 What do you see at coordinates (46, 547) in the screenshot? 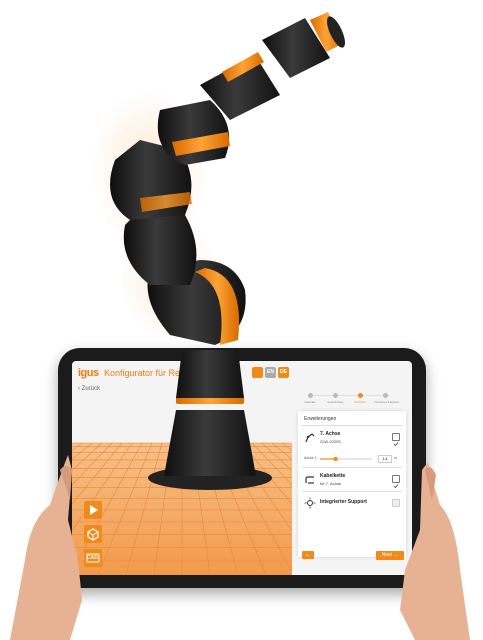
I see `left-hand` at bounding box center [46, 547].